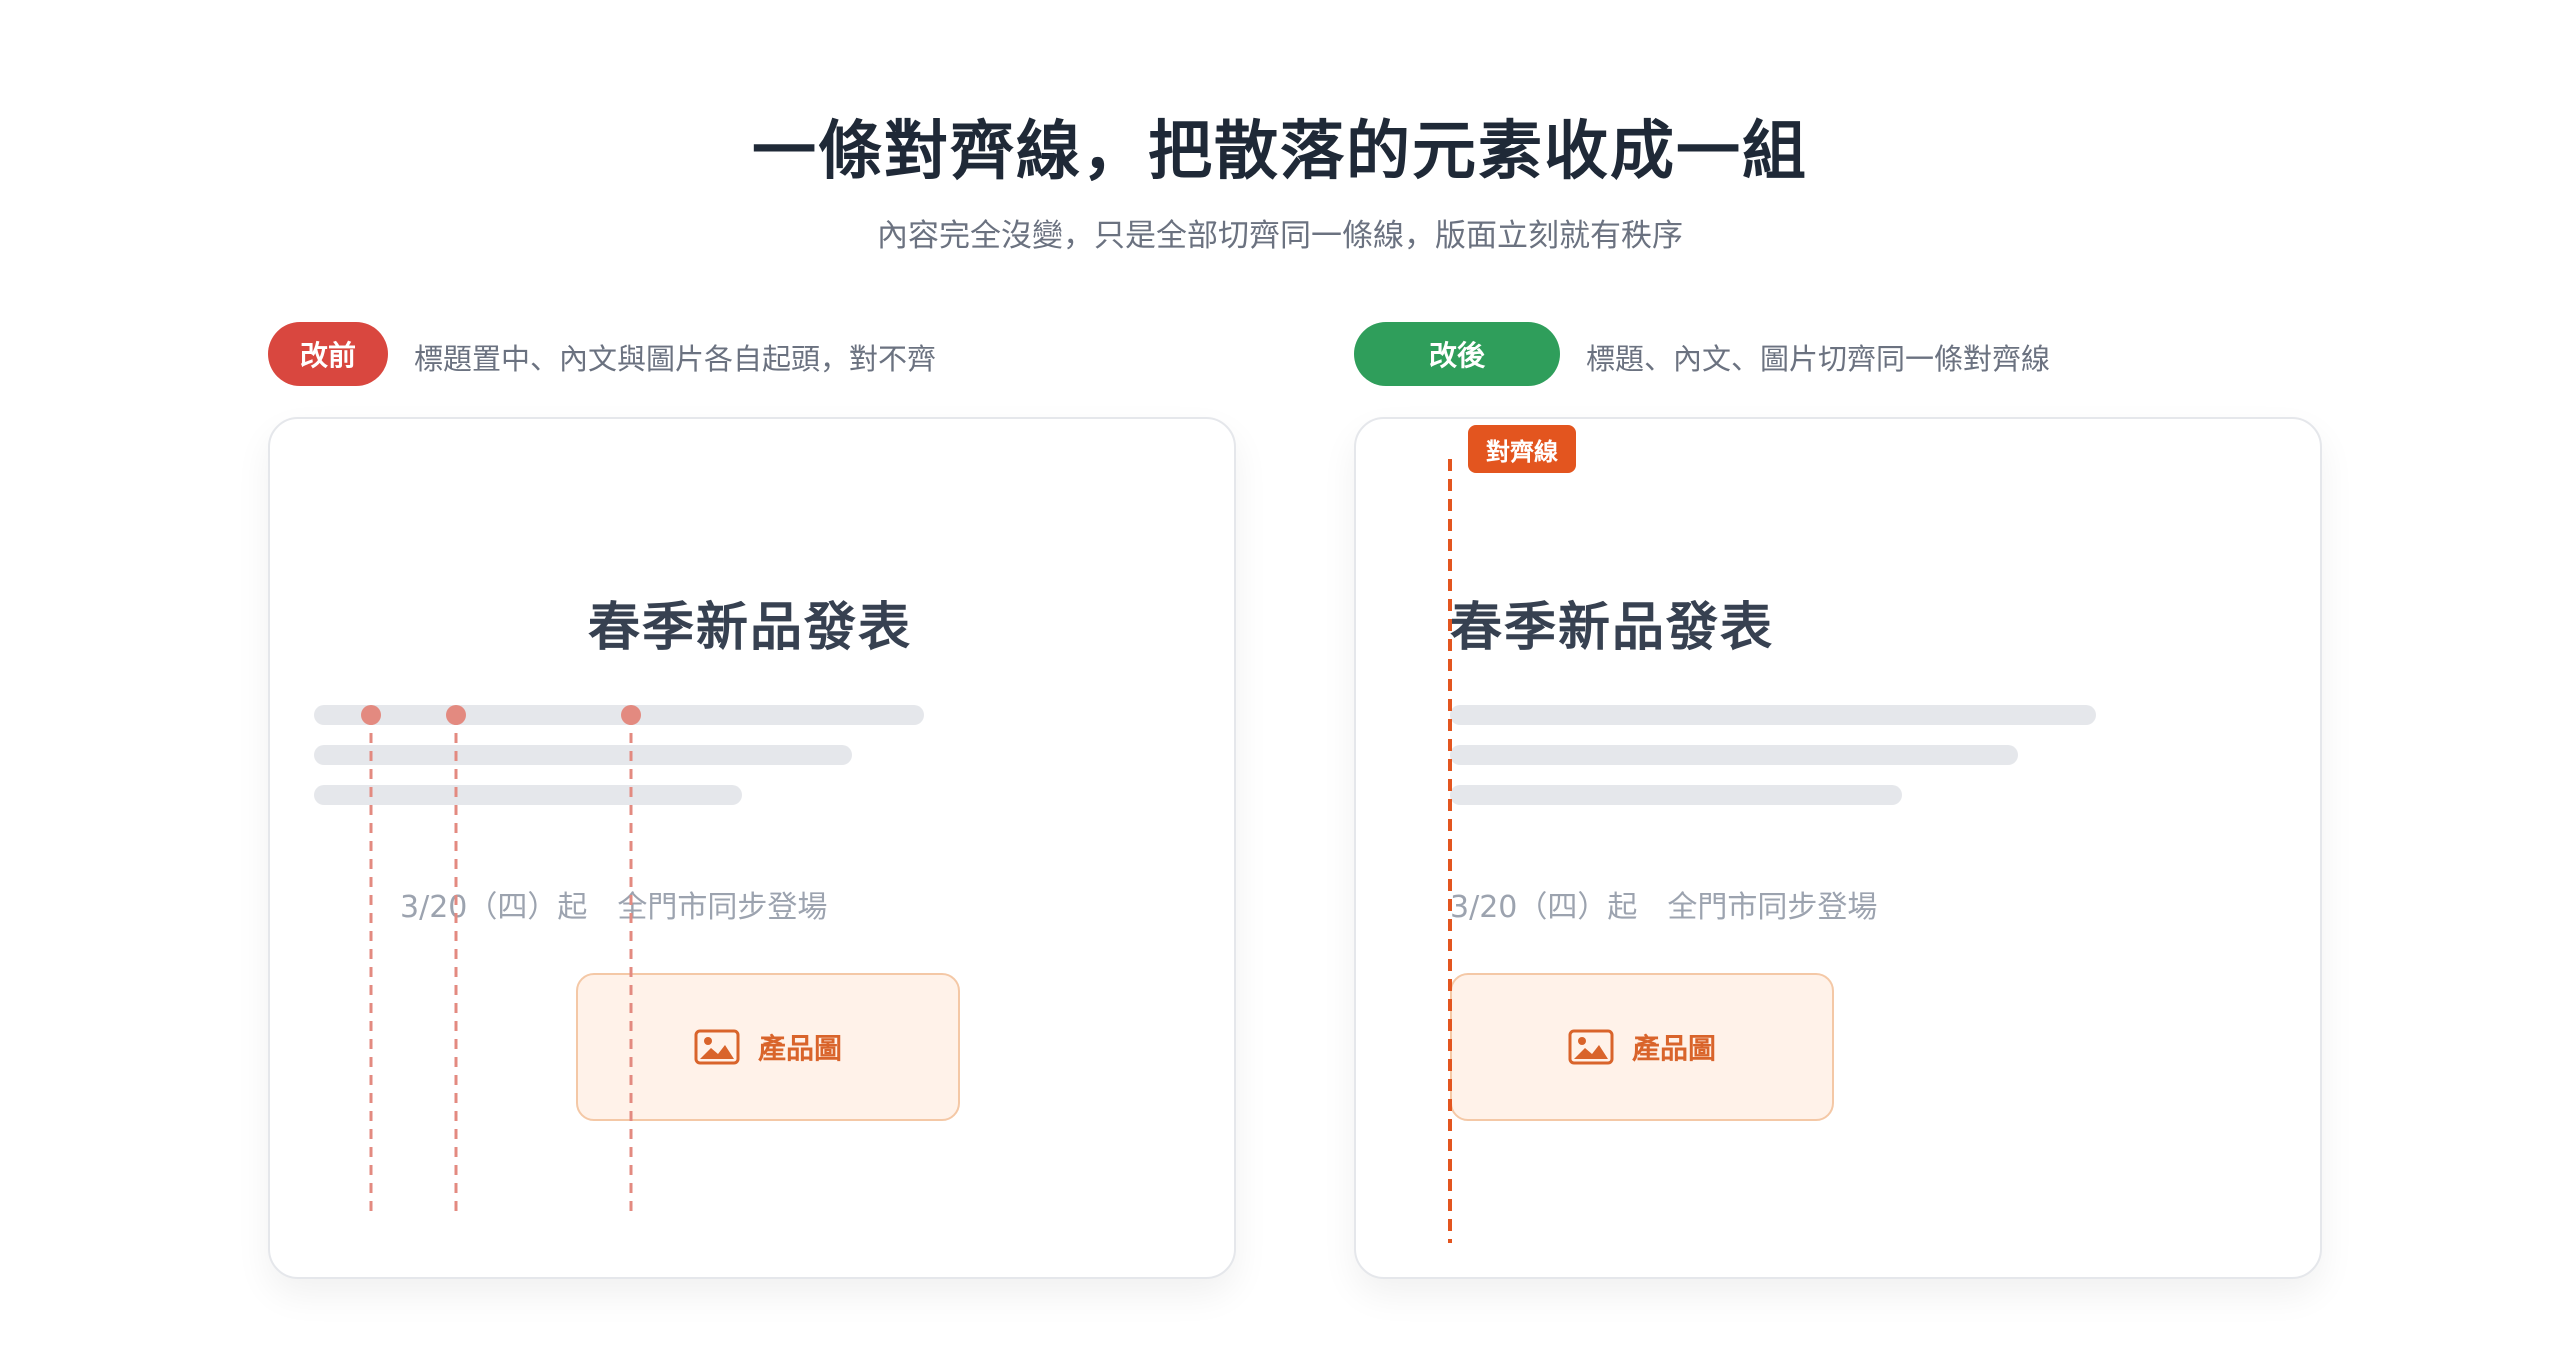 The width and height of the screenshot is (2560, 1356). What do you see at coordinates (1457, 354) in the screenshot?
I see `after-badge: 改後` at bounding box center [1457, 354].